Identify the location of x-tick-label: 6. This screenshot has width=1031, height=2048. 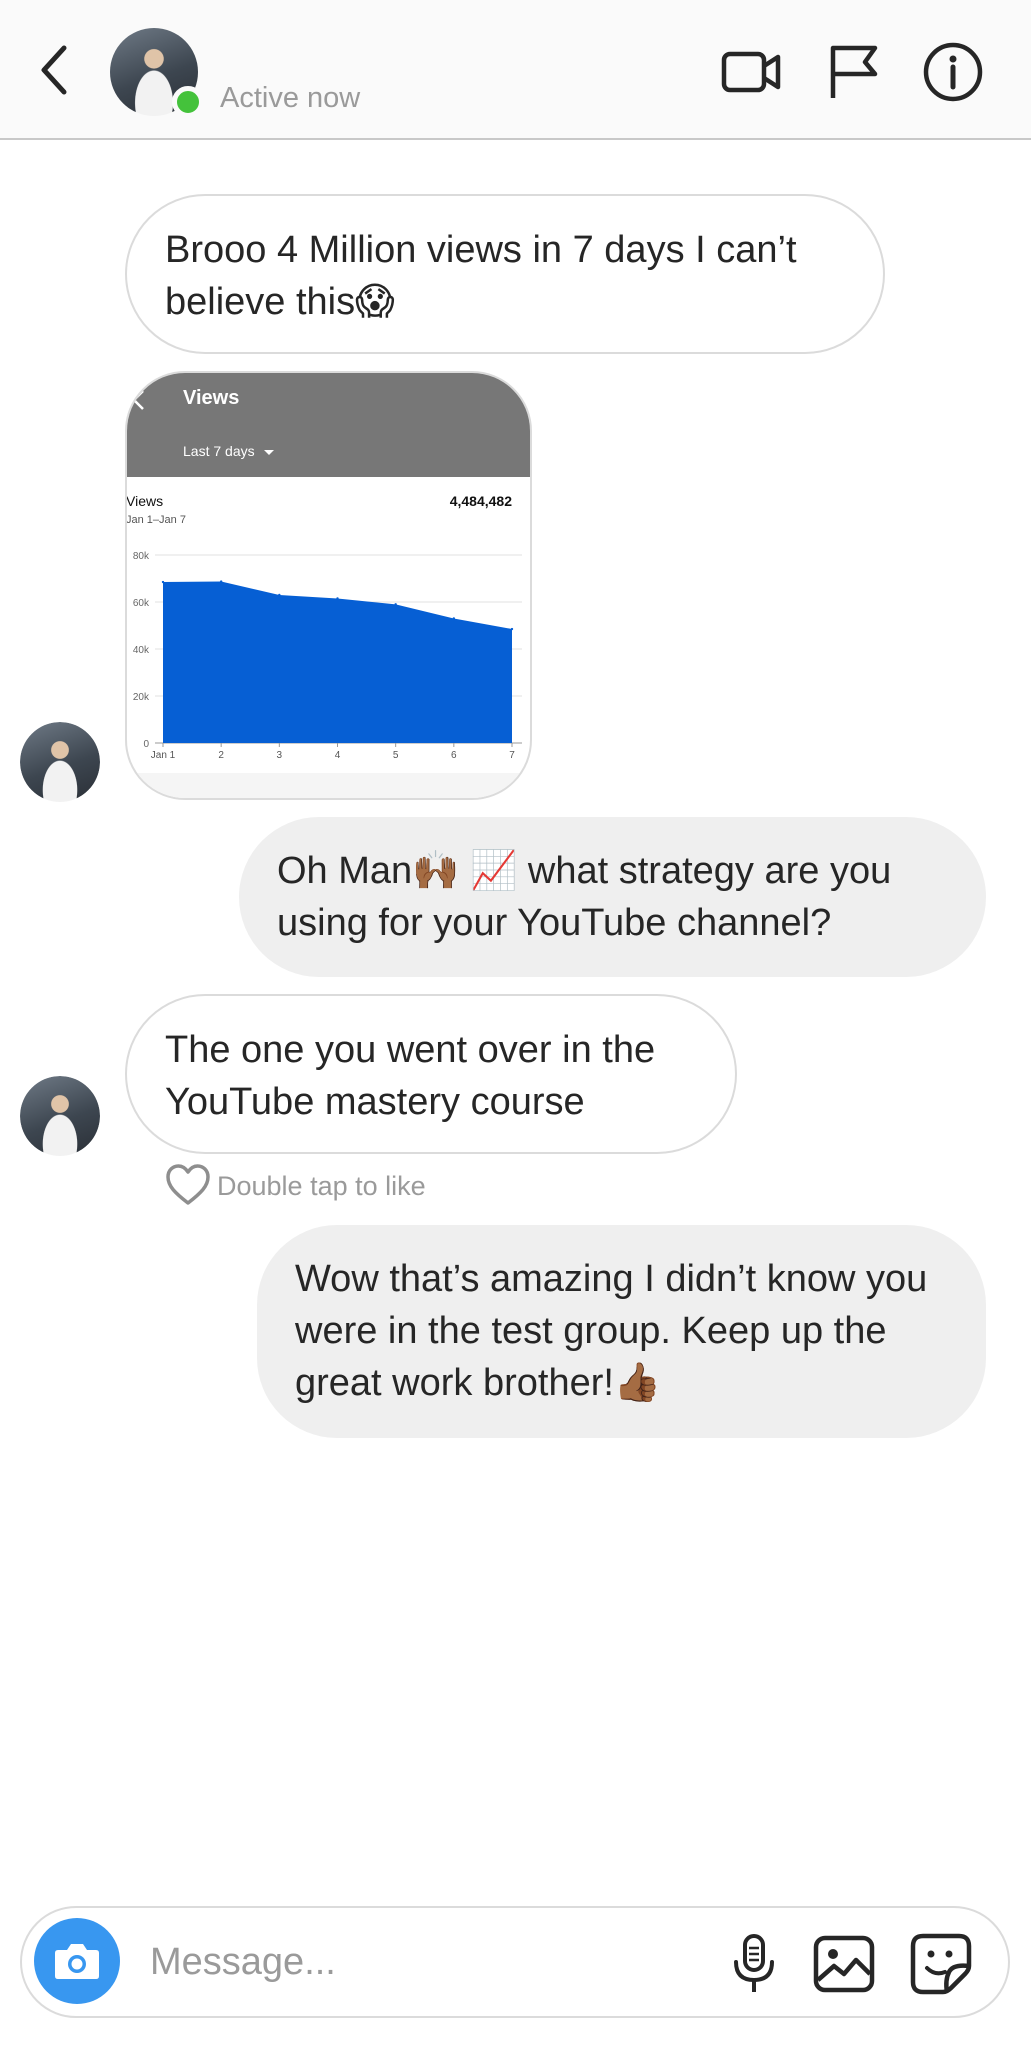
(454, 755).